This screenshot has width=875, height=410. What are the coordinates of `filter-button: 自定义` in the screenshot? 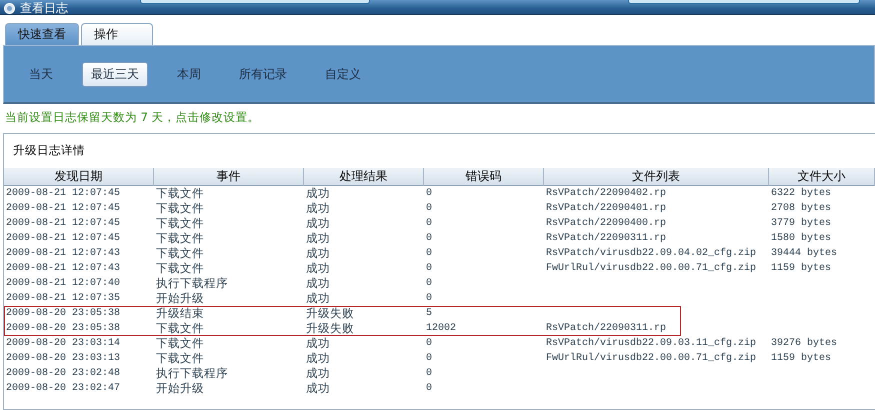 It's located at (343, 74).